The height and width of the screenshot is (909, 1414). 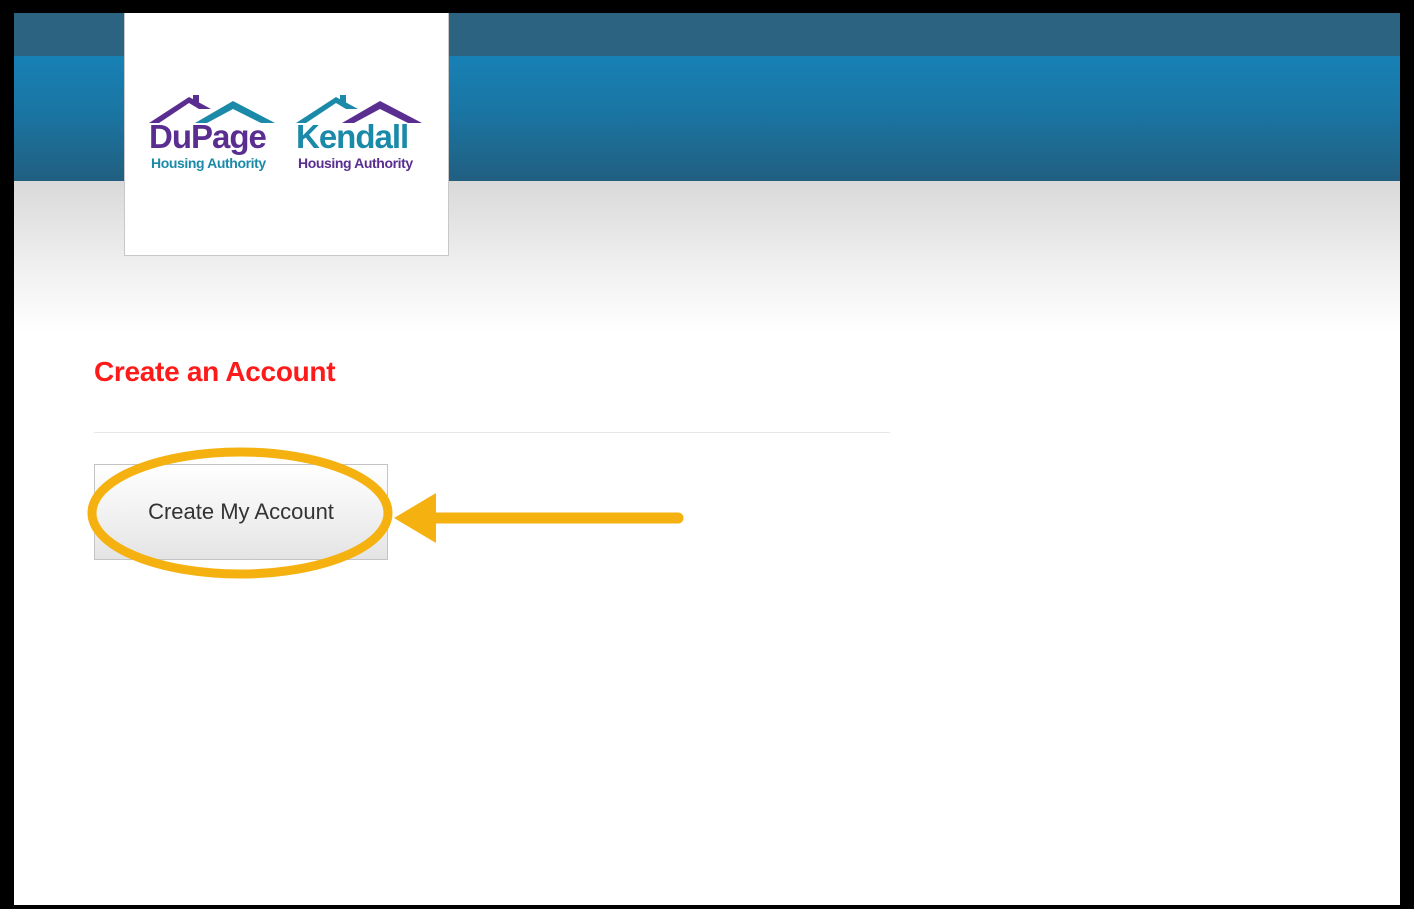 I want to click on dupage-logo: DuPage Housing Authority, so click(x=219, y=138).